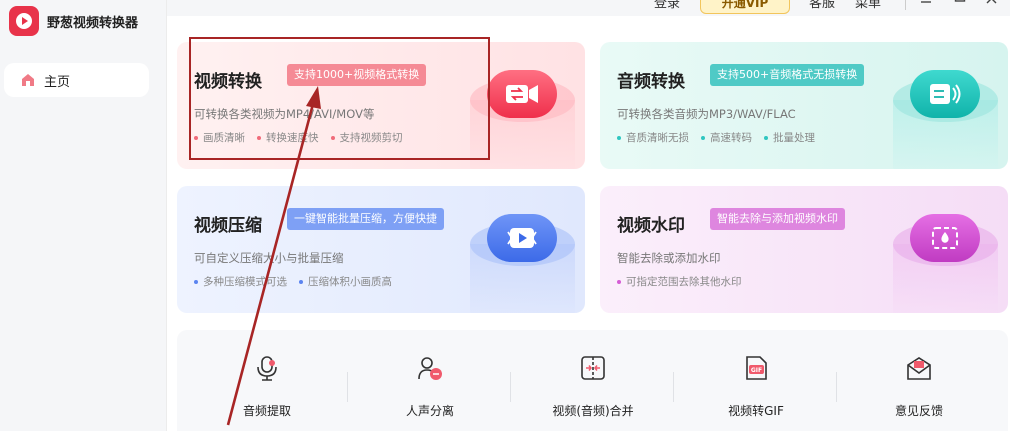 Image resolution: width=1010 pixels, height=431 pixels. I want to click on tool-merge: 视频(音频)合并, so click(593, 385).